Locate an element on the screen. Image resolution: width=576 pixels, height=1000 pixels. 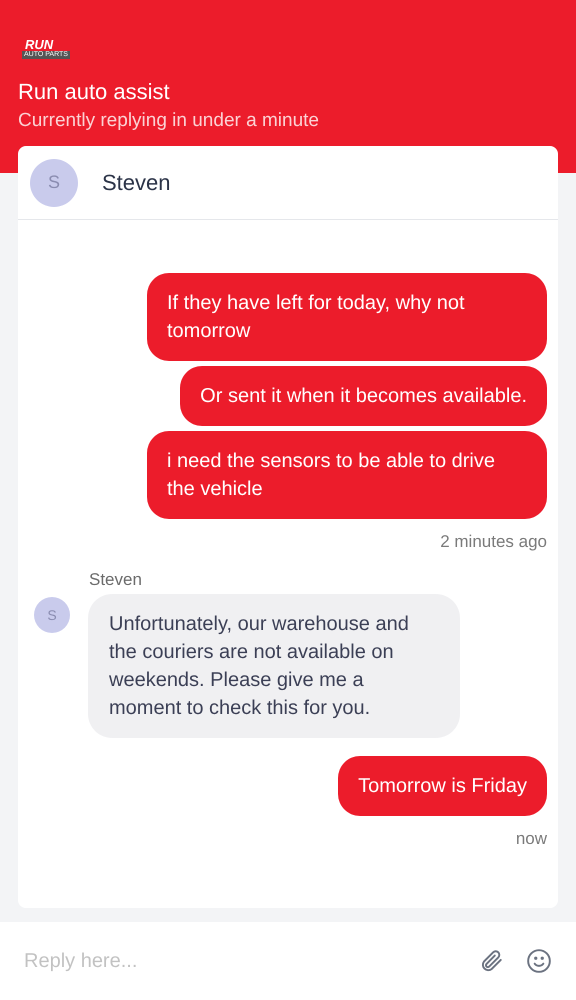
sent-message: i need the sensors to be able to drive the vehicle is located at coordinates (347, 475).